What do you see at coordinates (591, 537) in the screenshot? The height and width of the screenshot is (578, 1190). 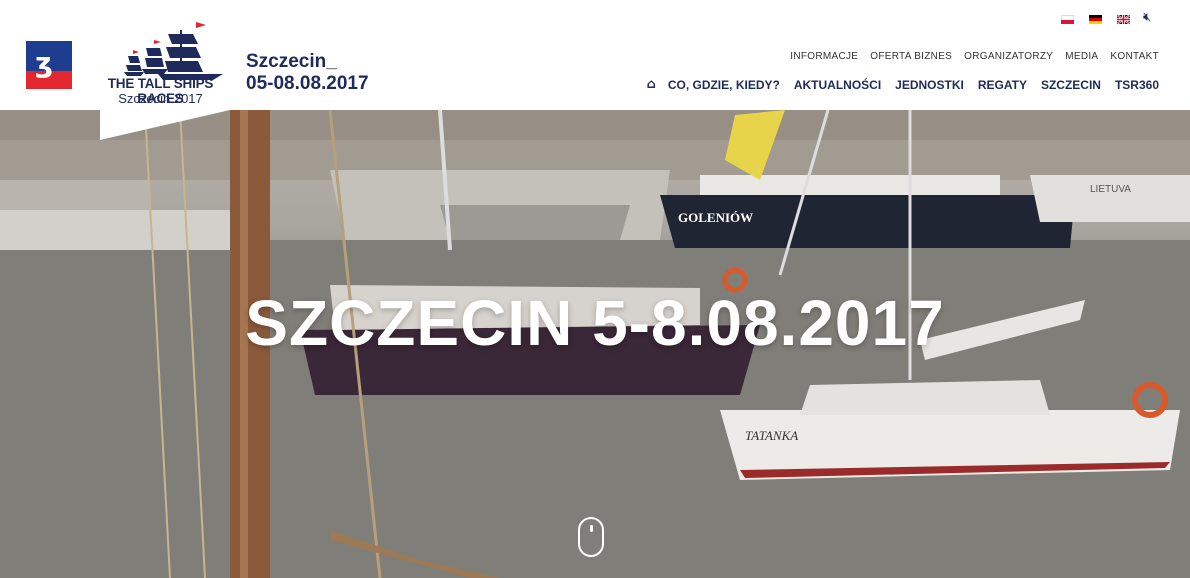 I see `scroll-down-icon` at bounding box center [591, 537].